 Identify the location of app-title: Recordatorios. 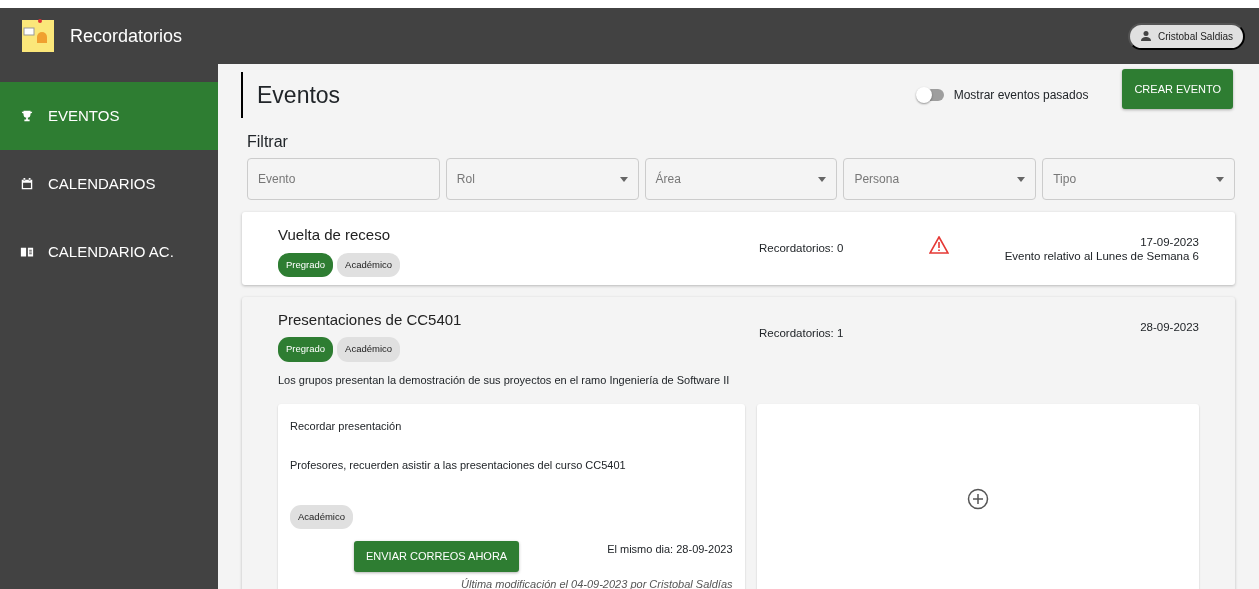
(126, 36).